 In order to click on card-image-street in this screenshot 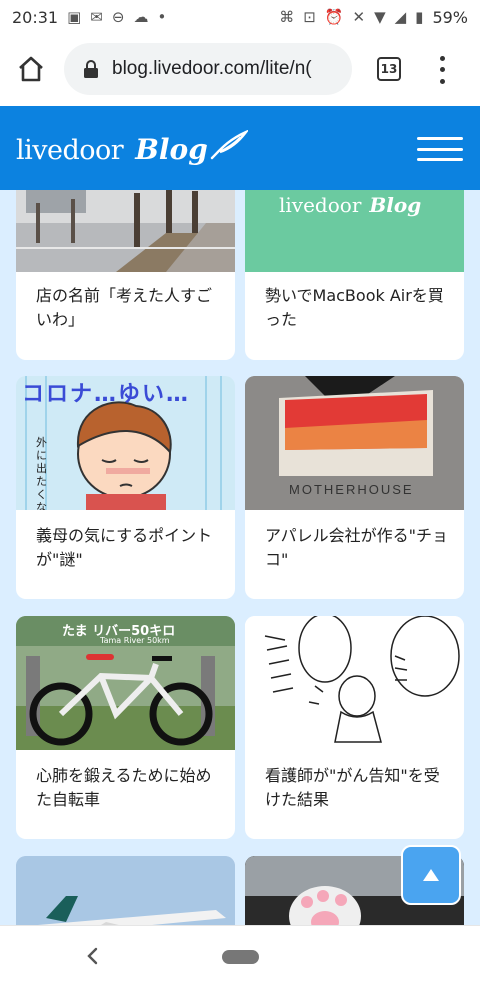, I will do `click(125, 231)`.